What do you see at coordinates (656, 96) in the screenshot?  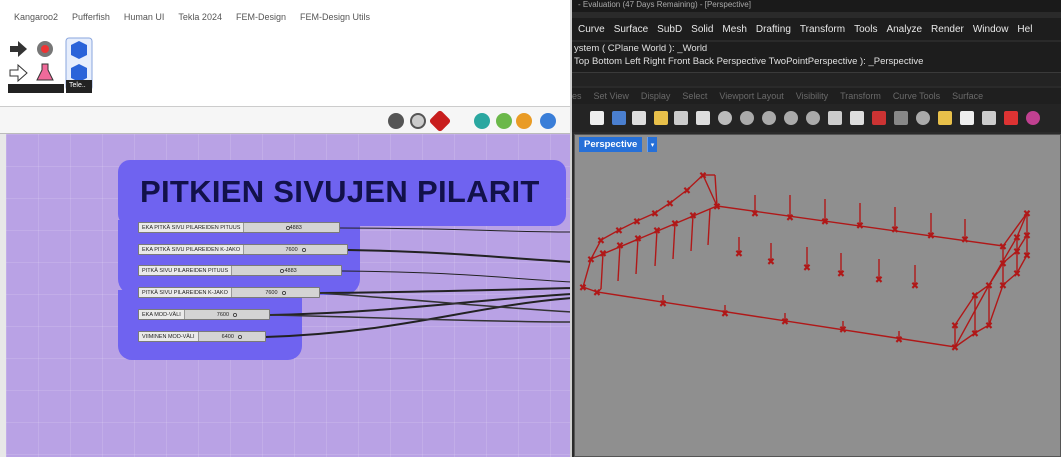 I see `toolbar-tab: Display` at bounding box center [656, 96].